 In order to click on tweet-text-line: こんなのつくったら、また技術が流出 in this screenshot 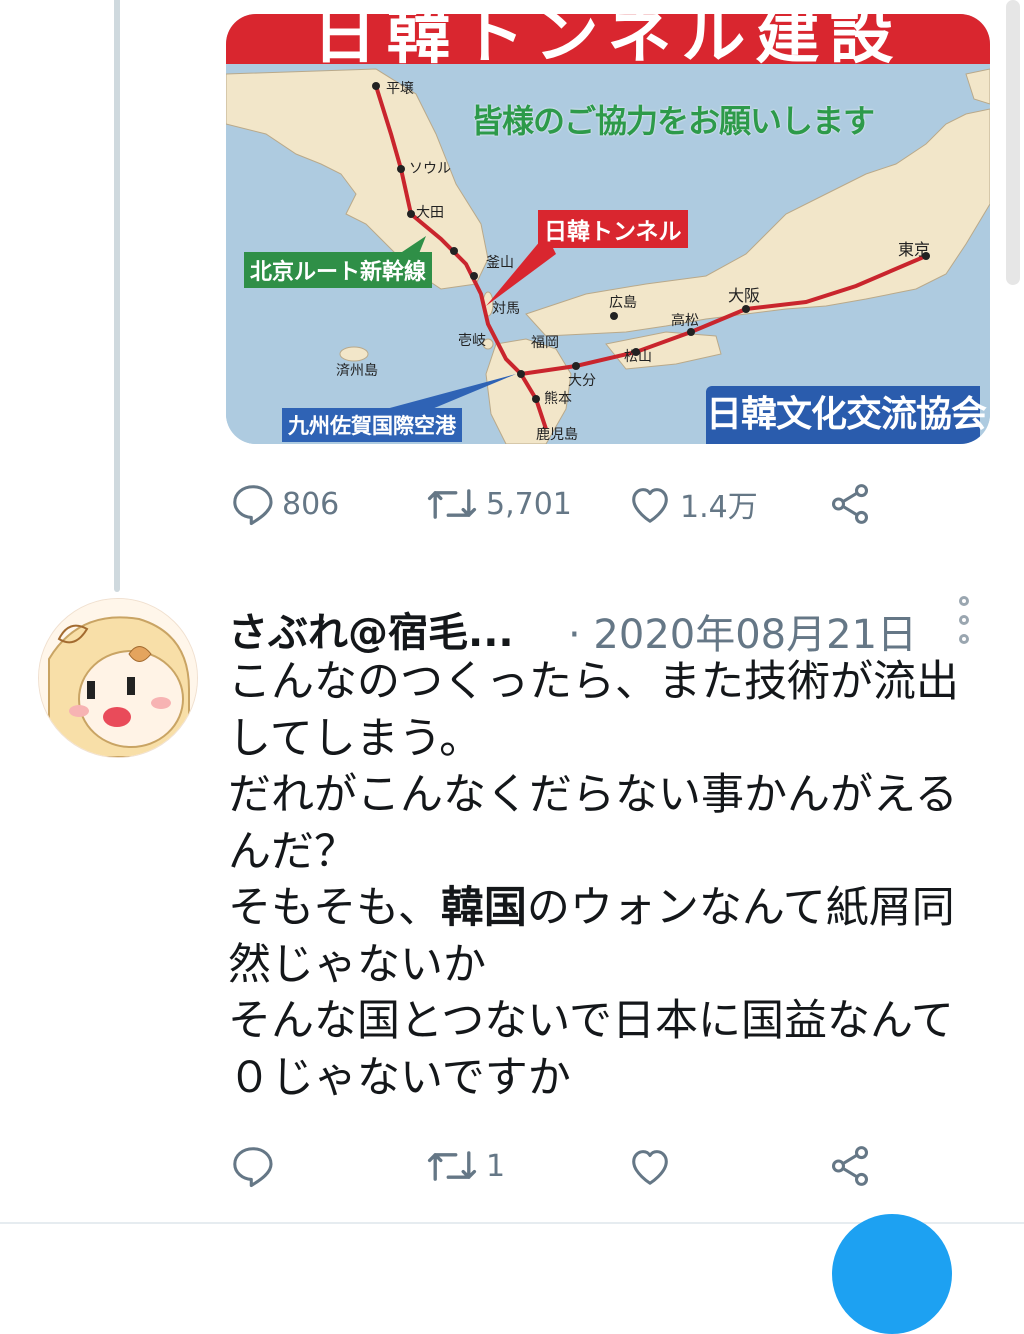, I will do `click(593, 682)`.